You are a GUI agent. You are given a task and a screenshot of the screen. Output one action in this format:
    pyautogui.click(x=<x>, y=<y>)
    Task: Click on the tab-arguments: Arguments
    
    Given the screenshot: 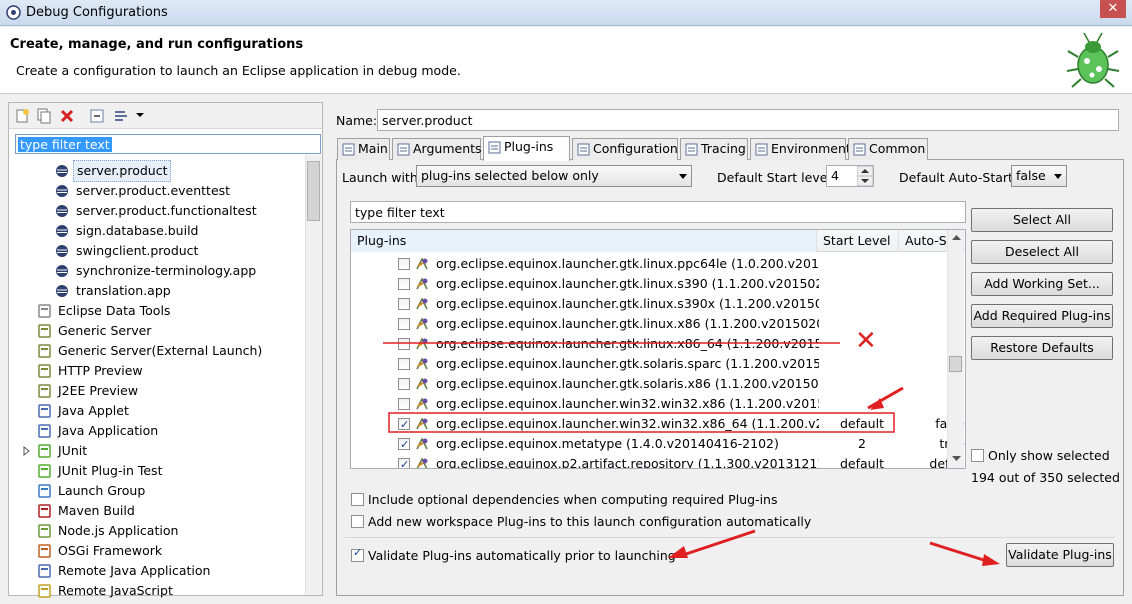 What is the action you would take?
    pyautogui.click(x=437, y=149)
    